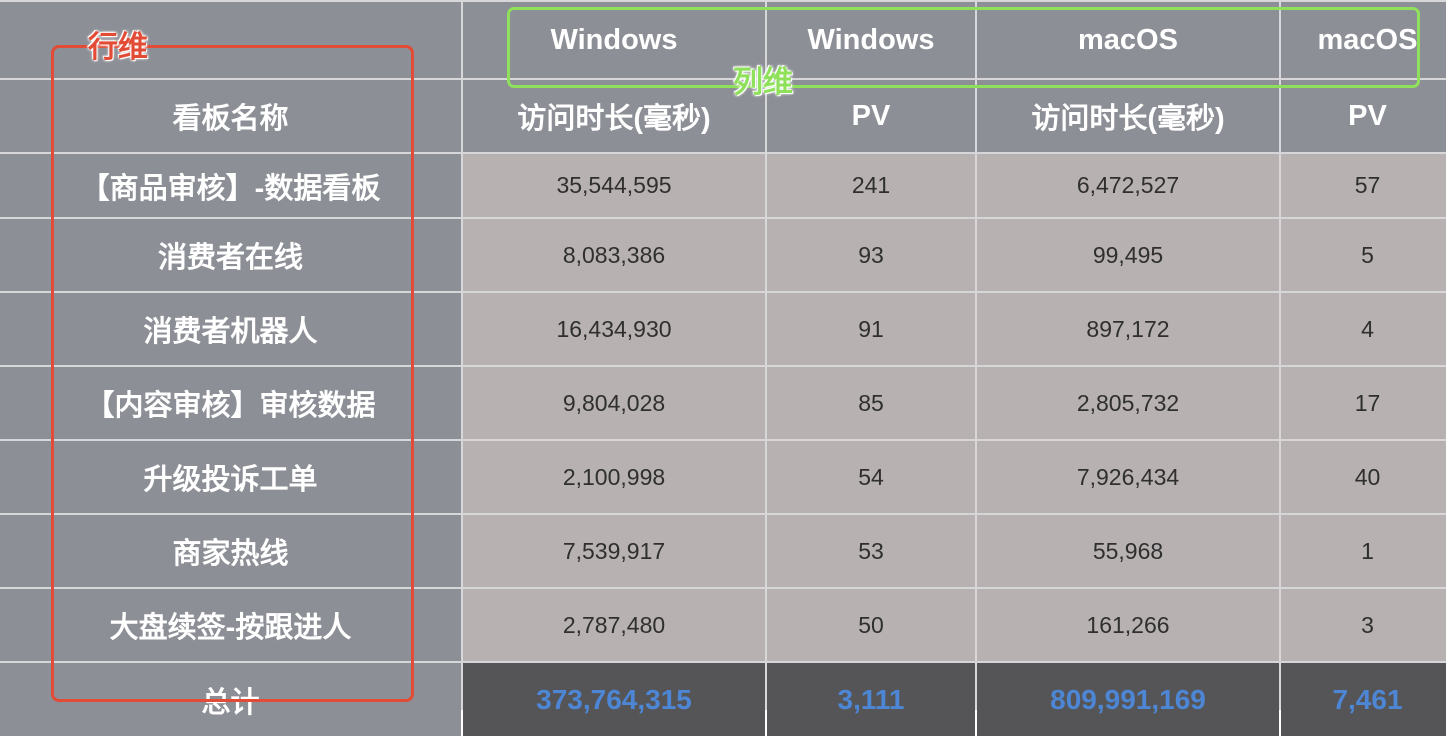 This screenshot has width=1446, height=736. Describe the element at coordinates (1128, 699) in the screenshot. I see `total-cell: 809,991,169` at that location.